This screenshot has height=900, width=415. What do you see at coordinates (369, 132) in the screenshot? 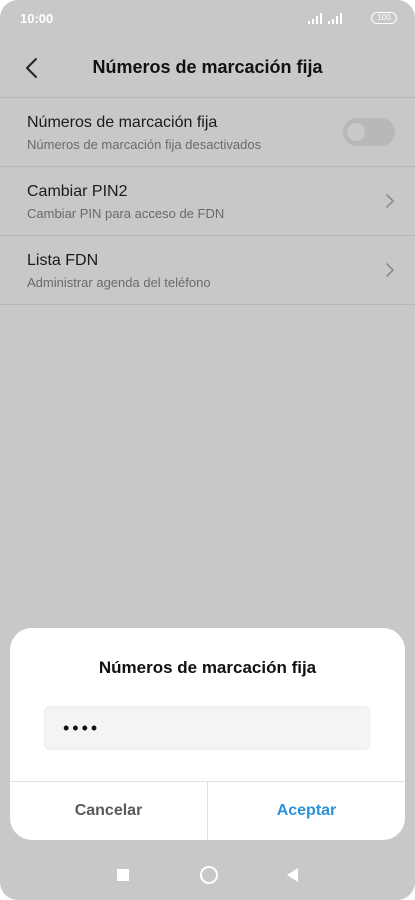
I see `fdn-toggle` at bounding box center [369, 132].